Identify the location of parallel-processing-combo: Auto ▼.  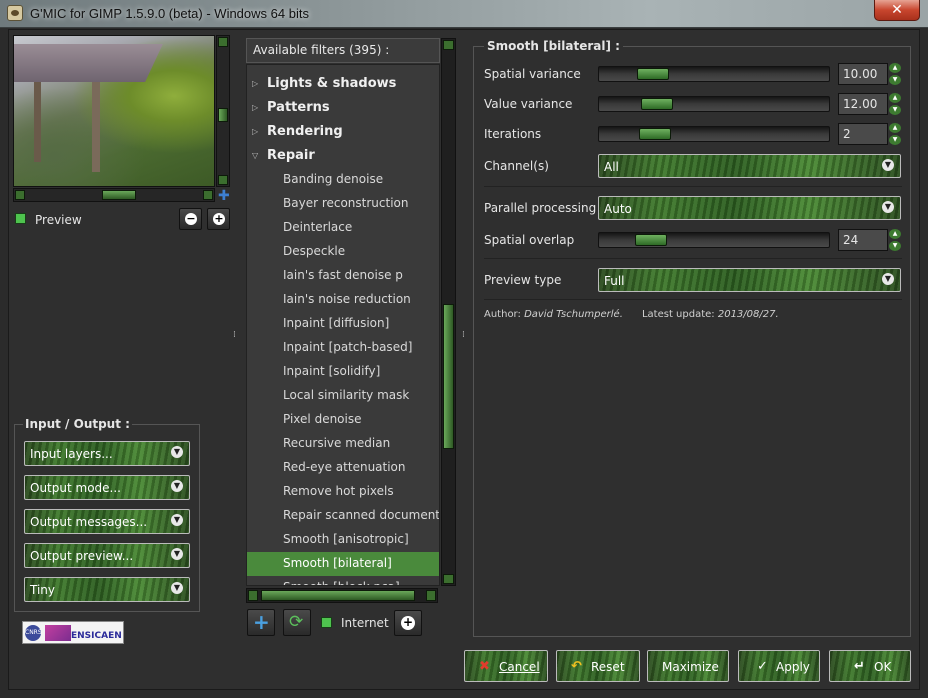
(749, 208).